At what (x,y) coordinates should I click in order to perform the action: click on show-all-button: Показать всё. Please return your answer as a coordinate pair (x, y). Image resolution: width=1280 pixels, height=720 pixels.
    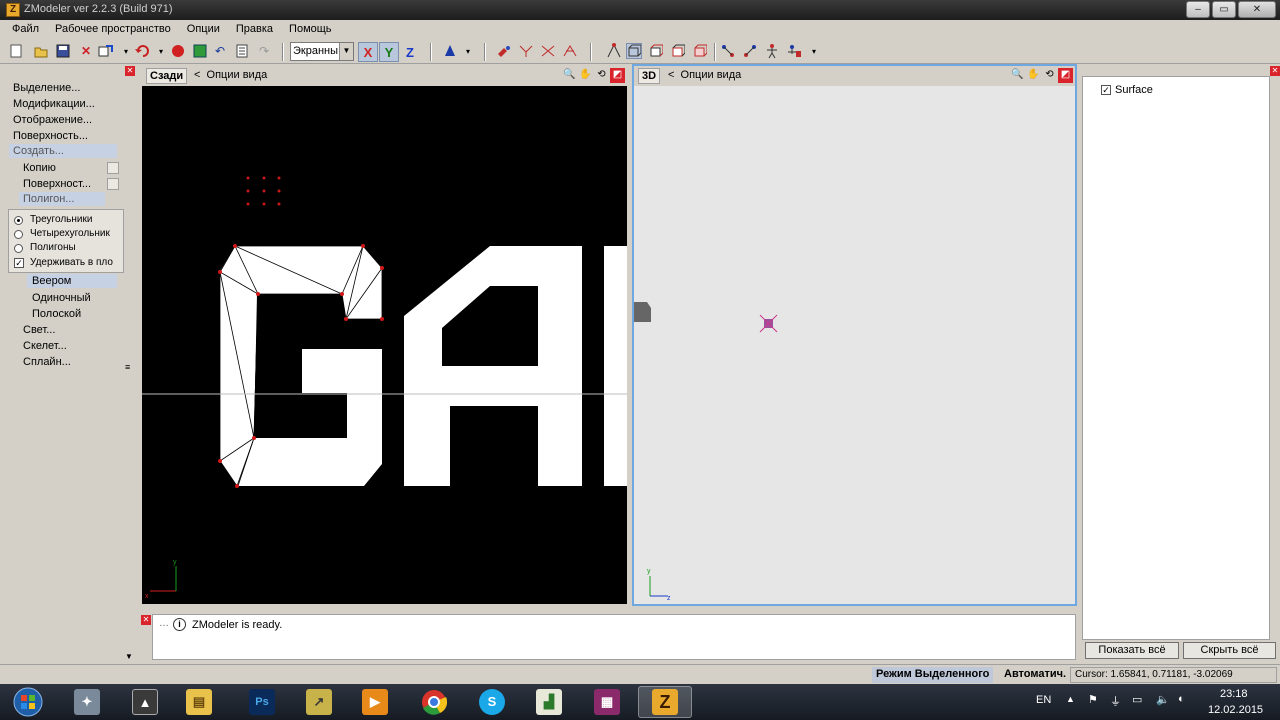
    Looking at the image, I should click on (1132, 650).